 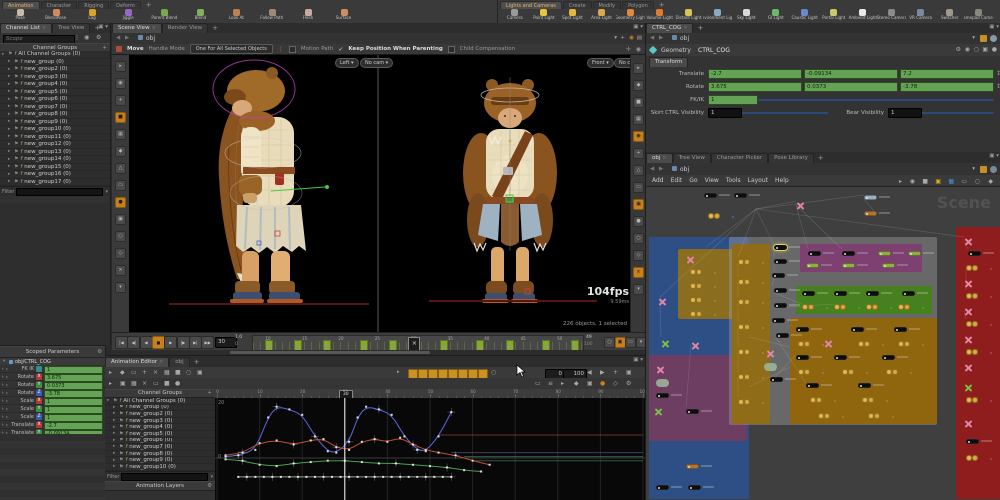 What do you see at coordinates (26, 28) in the screenshot?
I see `channel-pane-tab-channel-list: Channel List ×` at bounding box center [26, 28].